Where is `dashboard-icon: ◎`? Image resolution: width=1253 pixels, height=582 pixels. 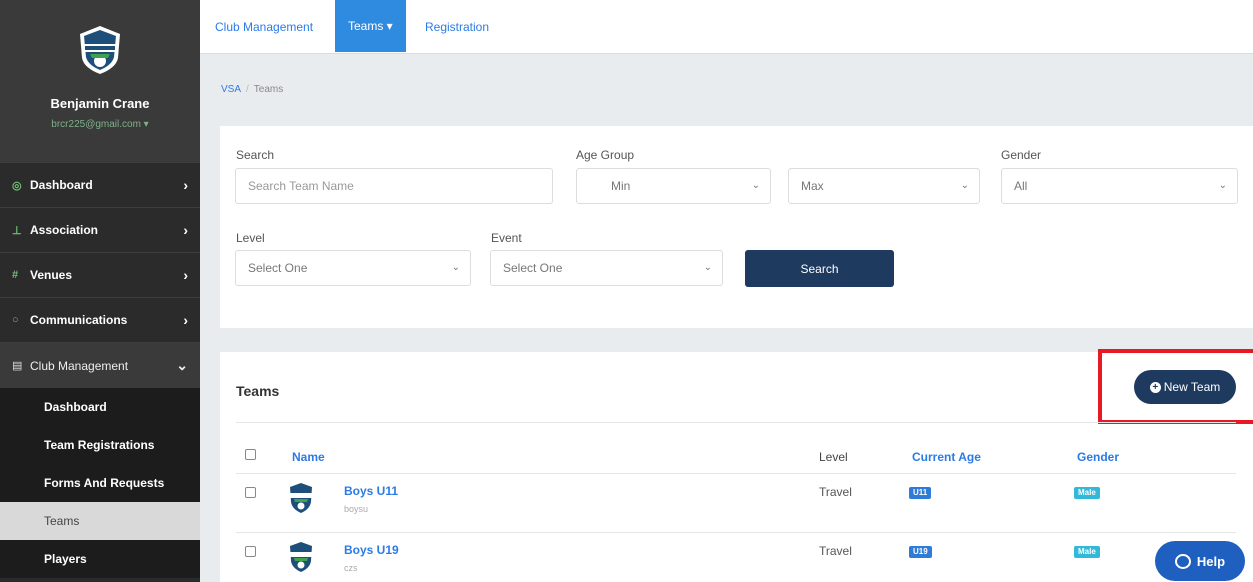 dashboard-icon: ◎ is located at coordinates (17, 185).